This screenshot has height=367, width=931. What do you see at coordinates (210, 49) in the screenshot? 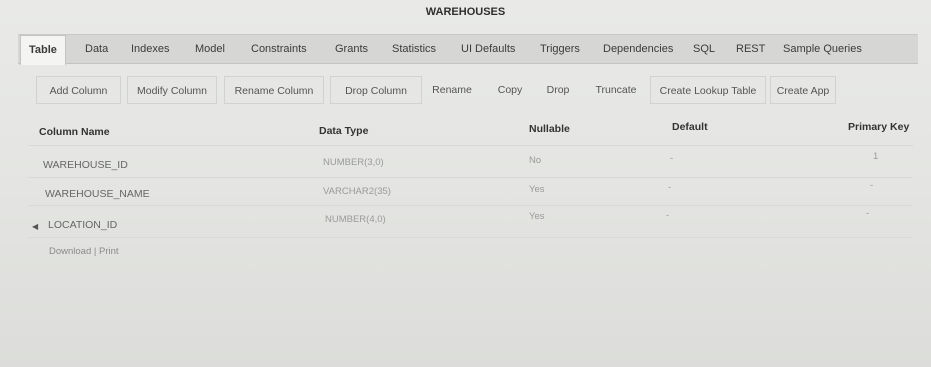
I see `tab-model: Model` at bounding box center [210, 49].